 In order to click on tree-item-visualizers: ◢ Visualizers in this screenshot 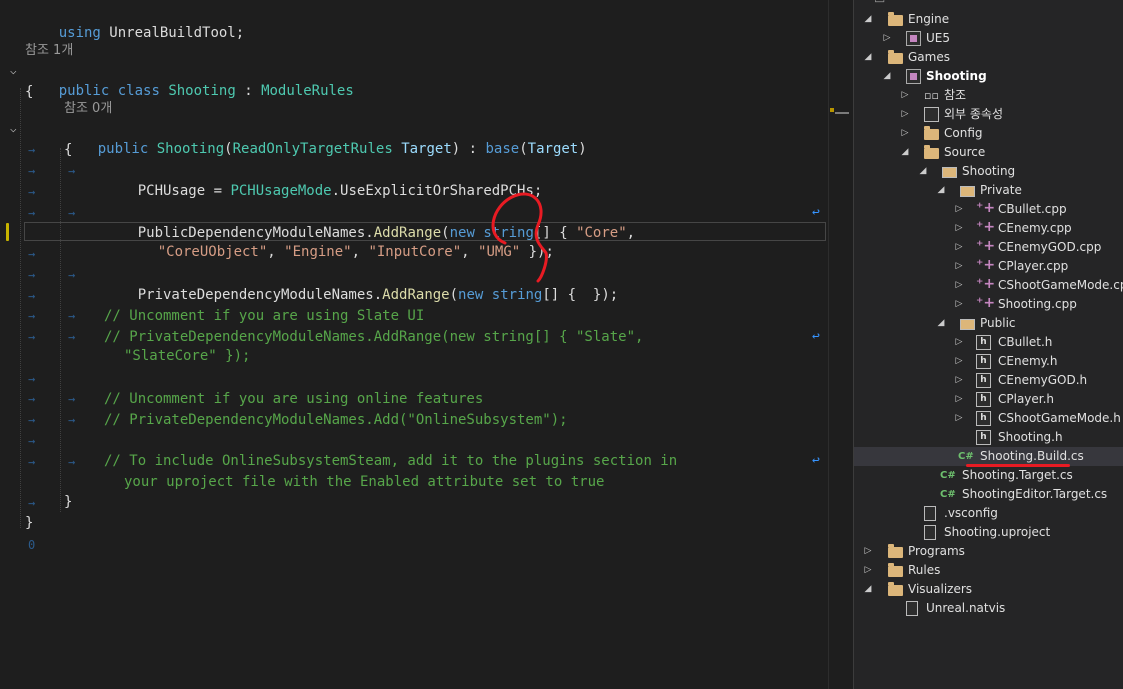, I will do `click(988, 589)`.